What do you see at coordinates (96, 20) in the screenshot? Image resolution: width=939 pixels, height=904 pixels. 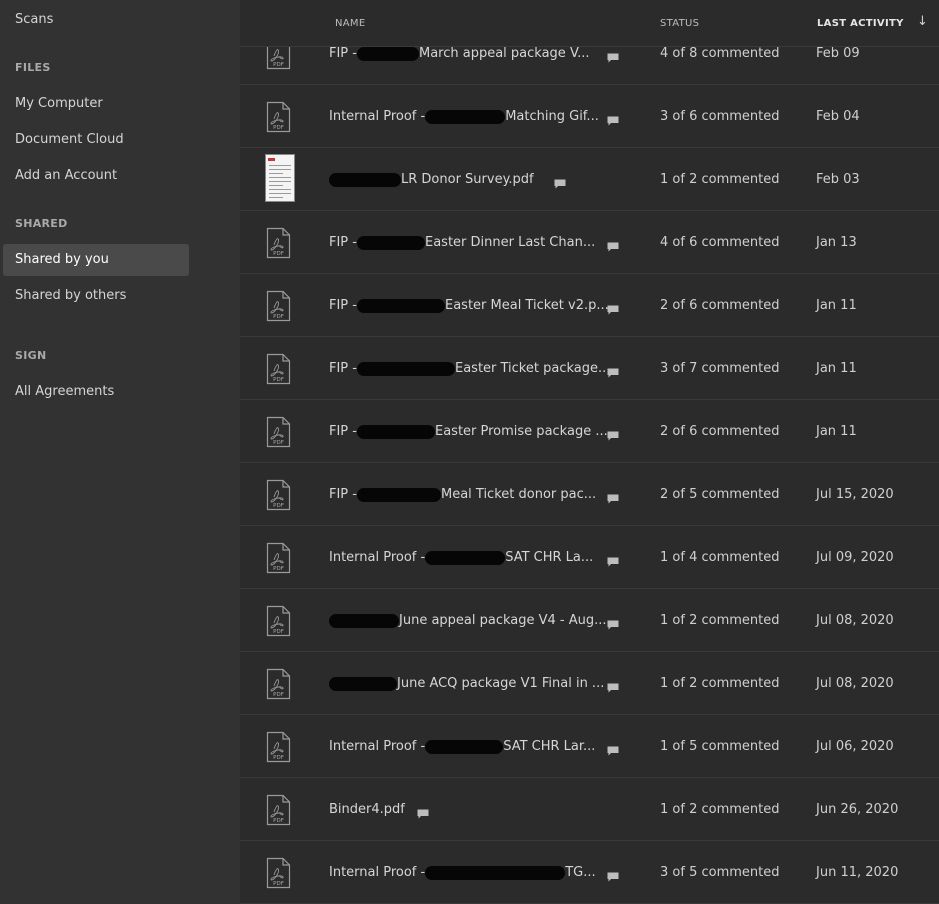 I see `sidebar-item-scans: Scans` at bounding box center [96, 20].